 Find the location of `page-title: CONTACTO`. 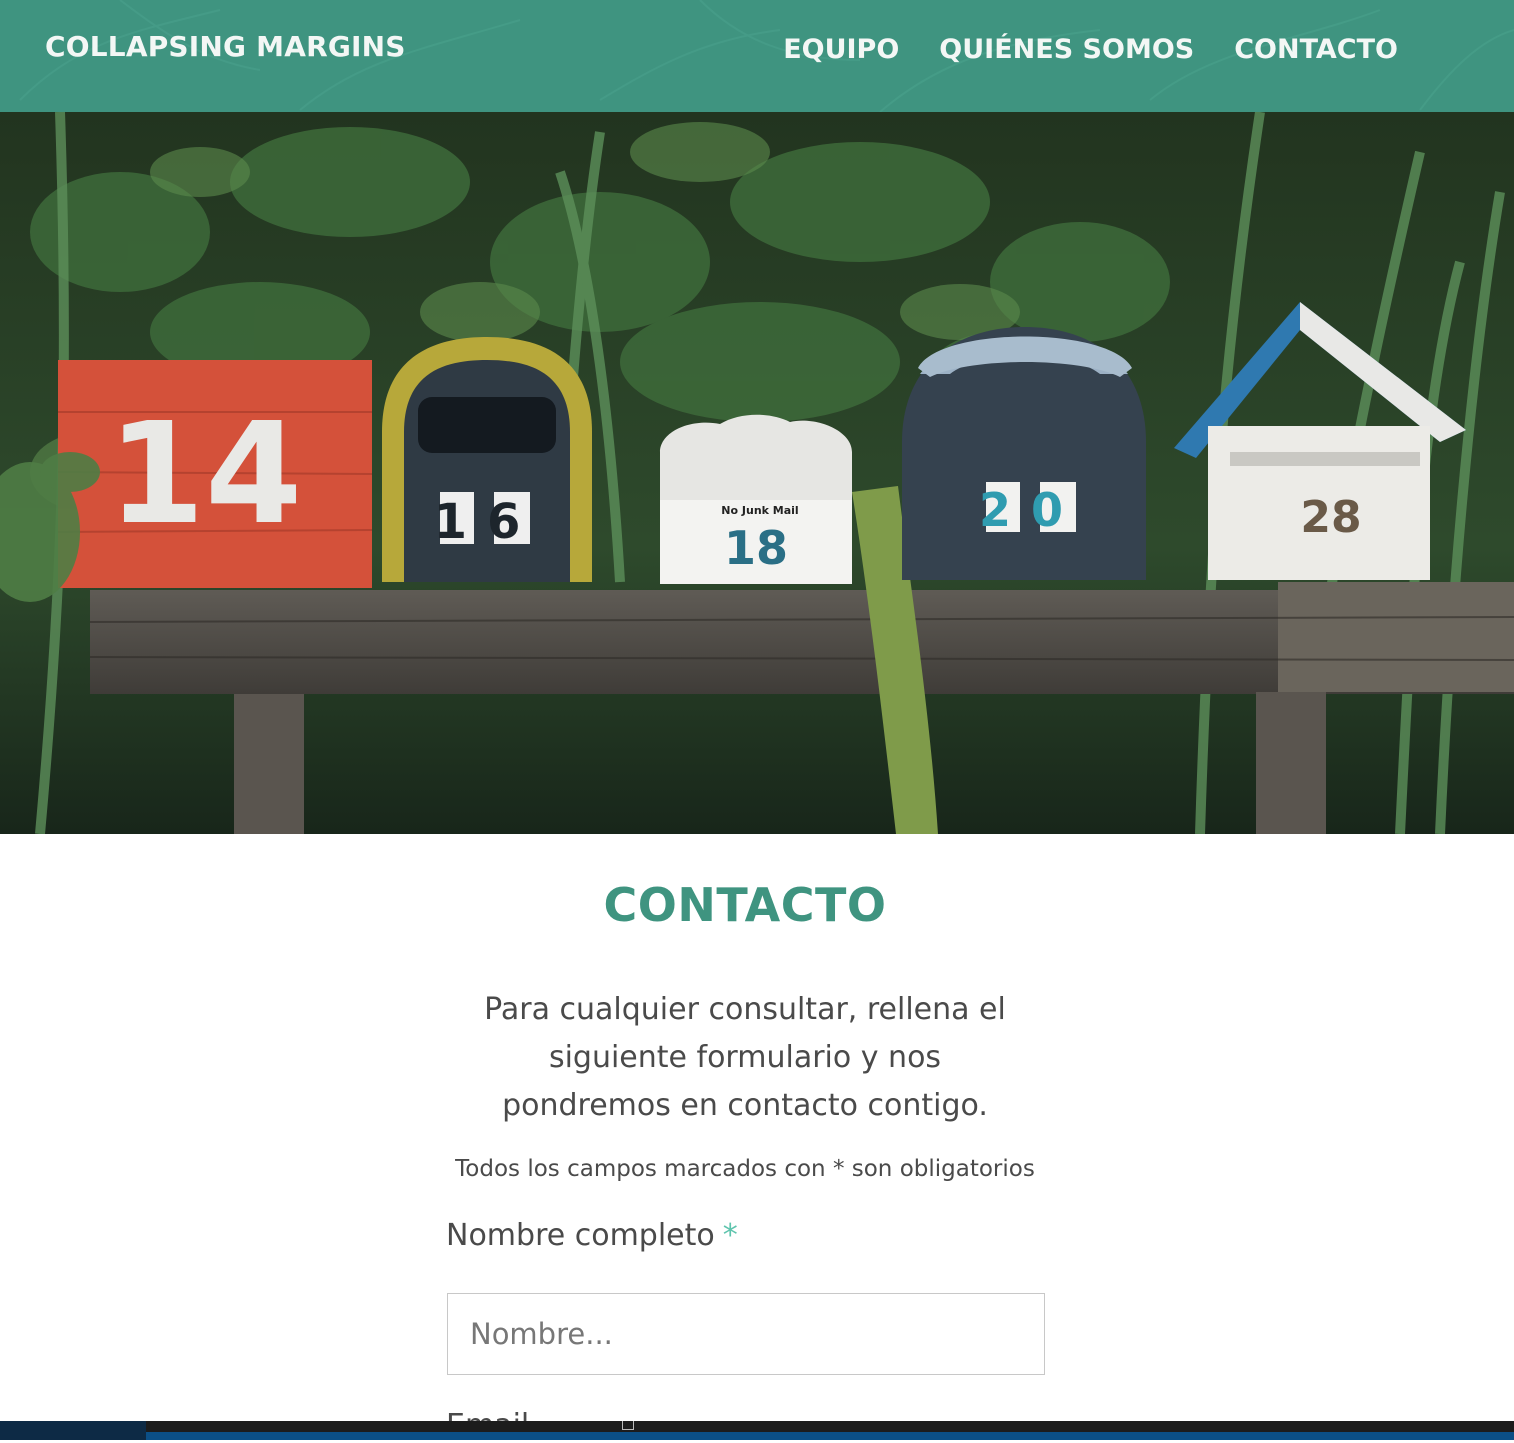

page-title: CONTACTO is located at coordinates (745, 905).